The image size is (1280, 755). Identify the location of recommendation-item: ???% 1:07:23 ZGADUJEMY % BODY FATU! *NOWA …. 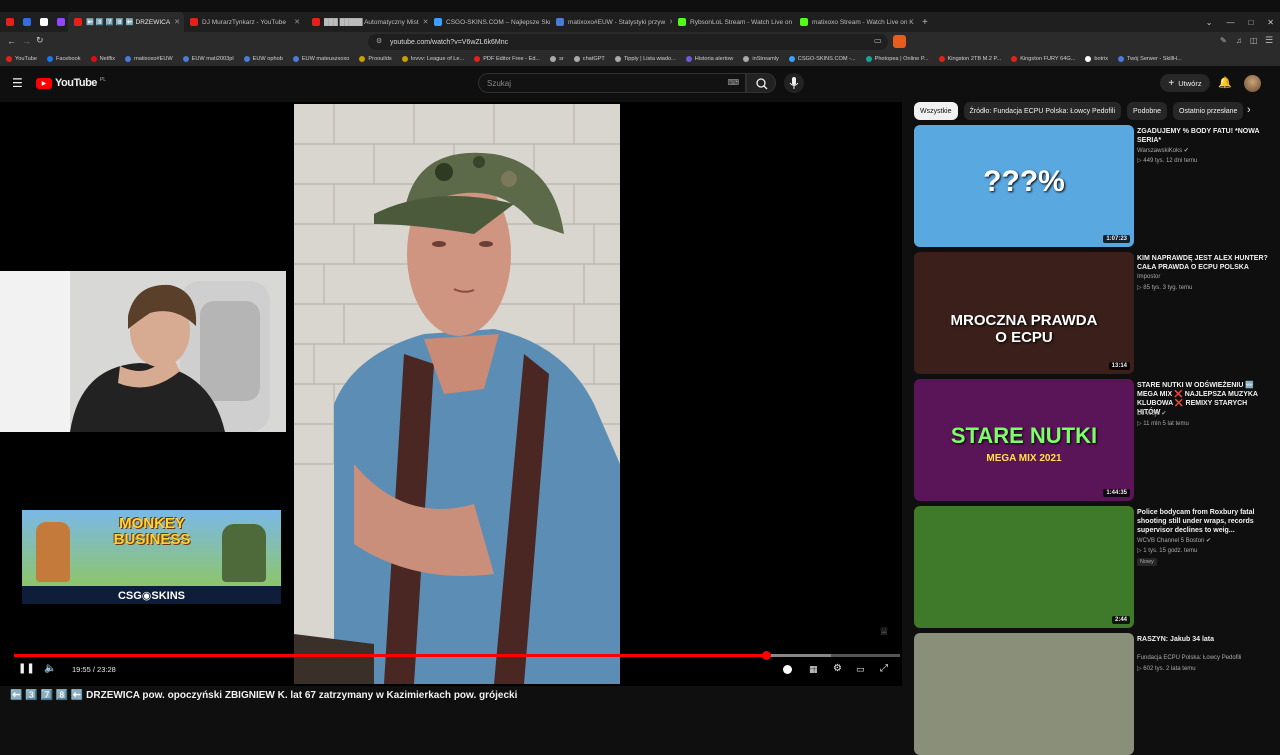
(1094, 186).